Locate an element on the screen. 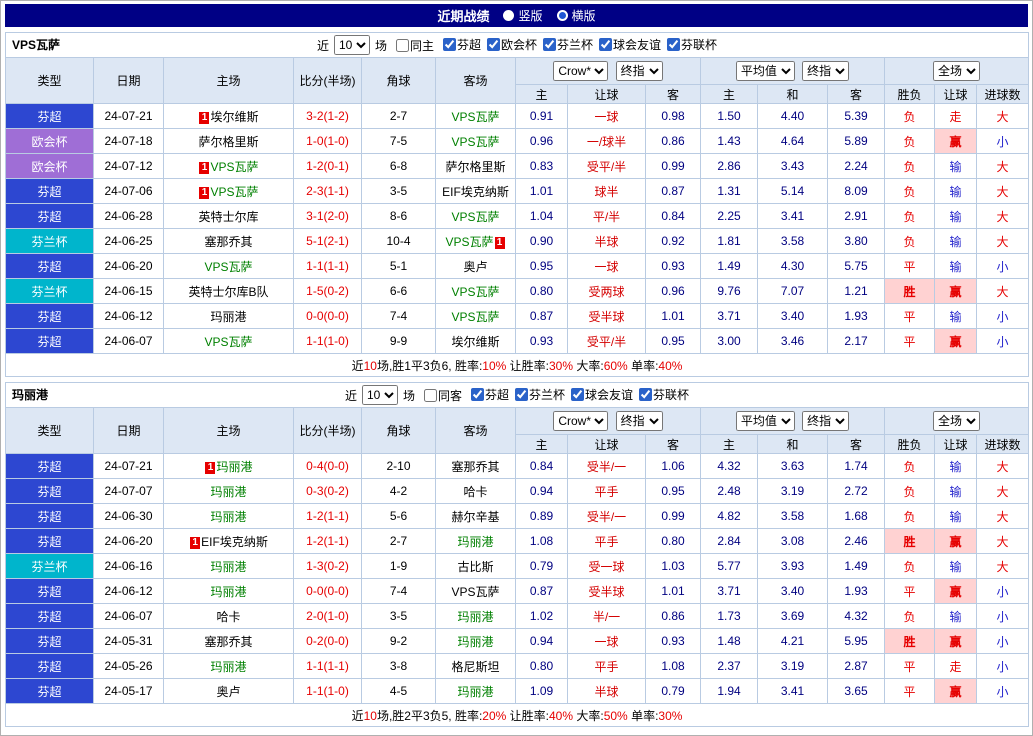 Image resolution: width=1033 pixels, height=736 pixels. match-score: 0-4(0-0) is located at coordinates (327, 466).